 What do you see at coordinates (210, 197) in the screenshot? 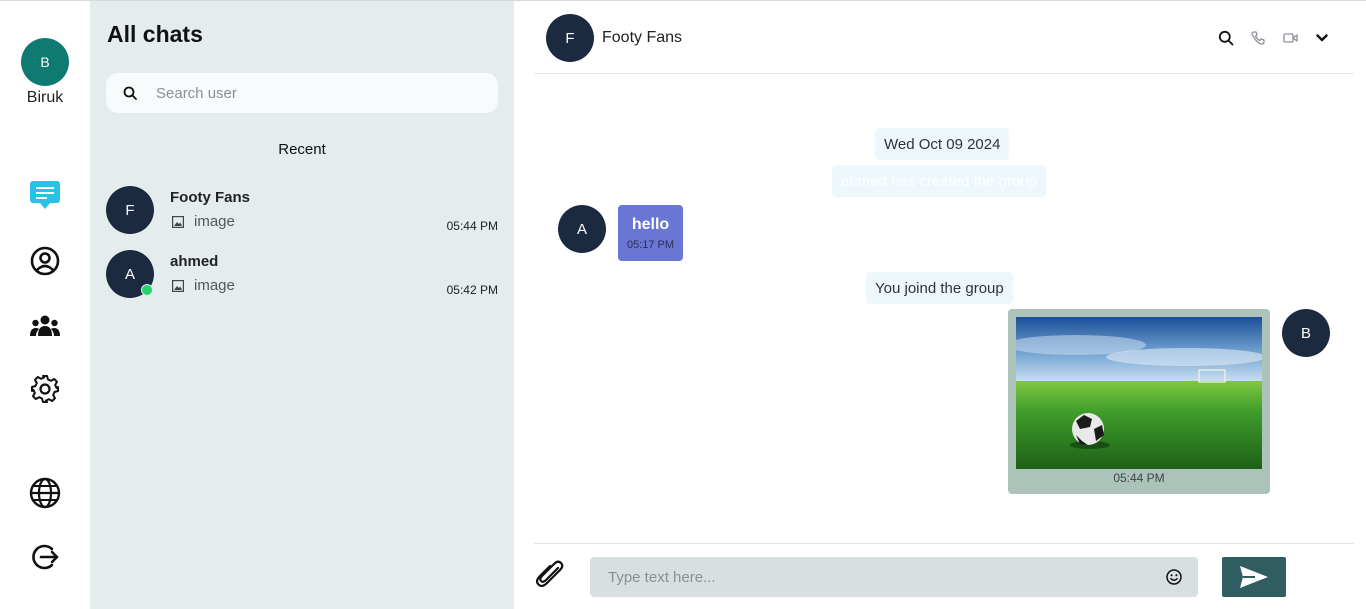
I see `chat-name: Footy Fans` at bounding box center [210, 197].